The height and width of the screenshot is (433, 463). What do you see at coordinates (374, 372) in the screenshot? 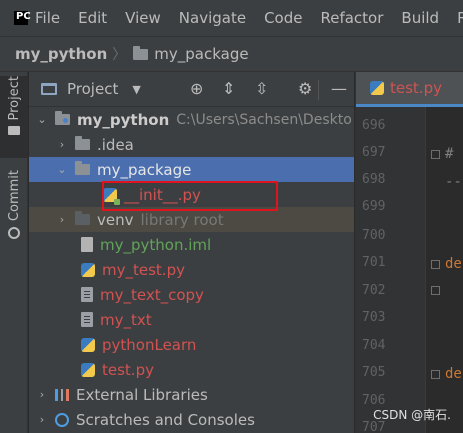
I see `line-number: 705` at bounding box center [374, 372].